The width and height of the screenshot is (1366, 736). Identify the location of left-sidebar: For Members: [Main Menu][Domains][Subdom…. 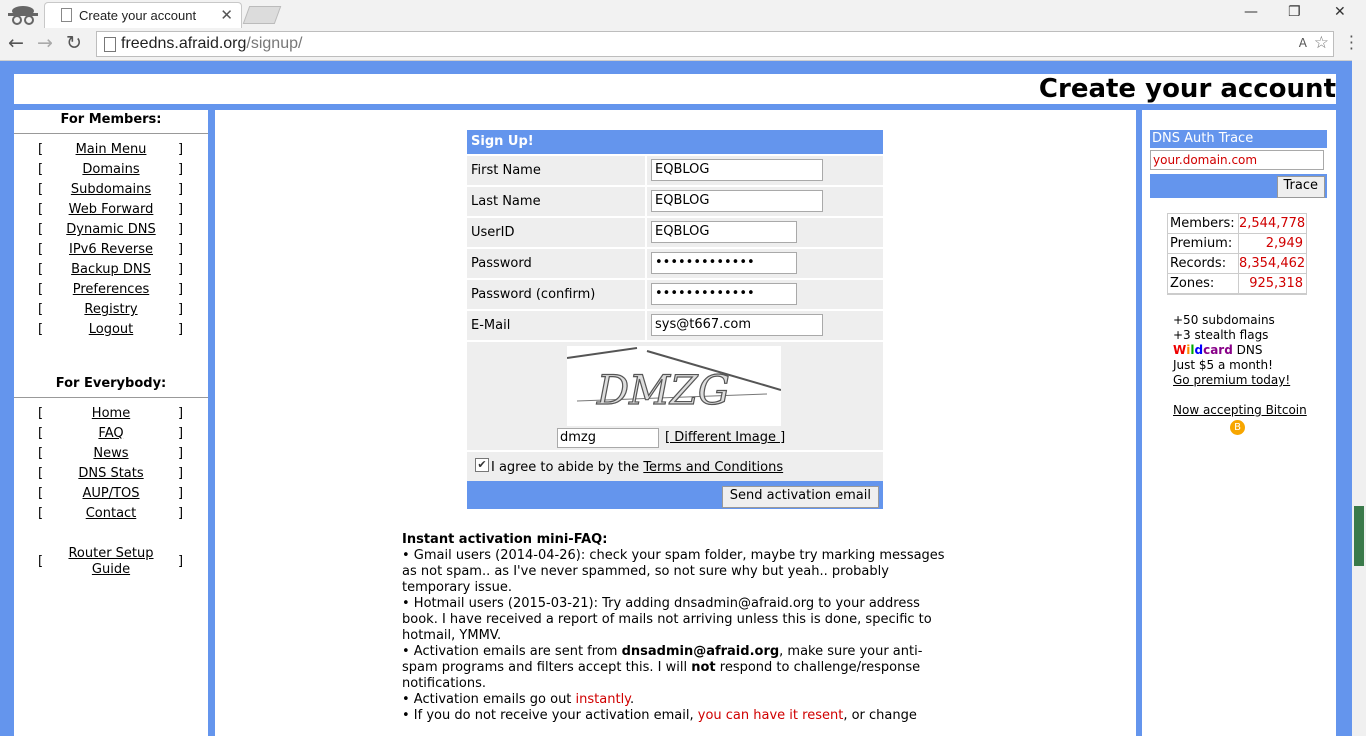
(111, 423).